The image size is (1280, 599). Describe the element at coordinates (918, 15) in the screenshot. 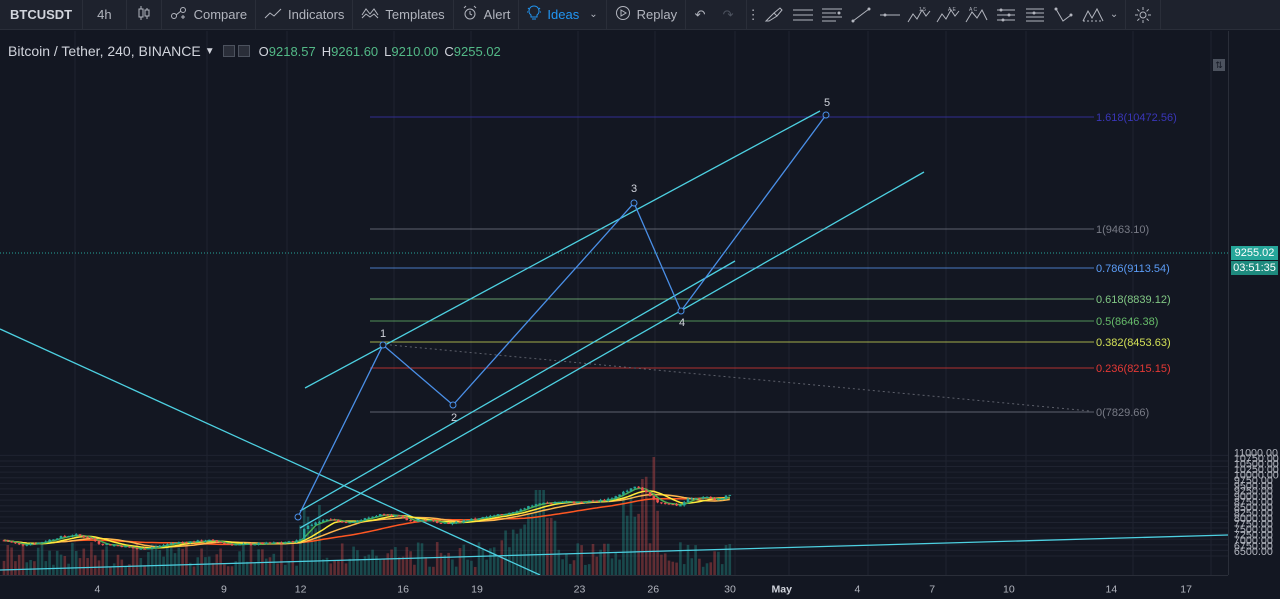

I see `elliott-wave-15-icon: 1 5` at that location.